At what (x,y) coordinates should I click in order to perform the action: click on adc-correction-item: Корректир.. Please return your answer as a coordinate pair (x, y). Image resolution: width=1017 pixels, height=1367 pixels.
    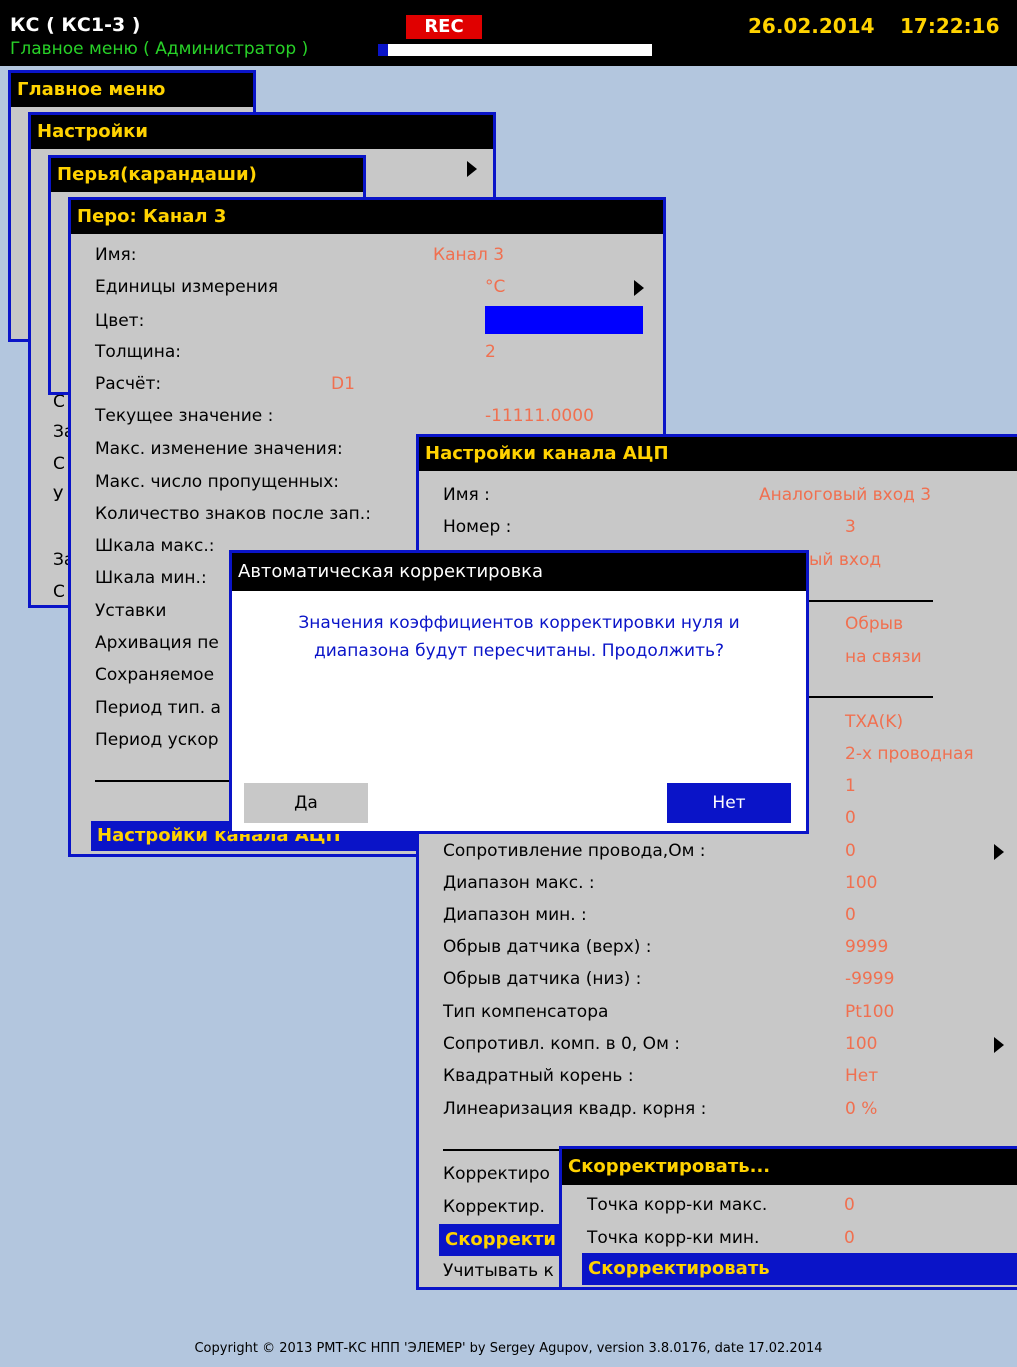
    Looking at the image, I should click on (494, 1207).